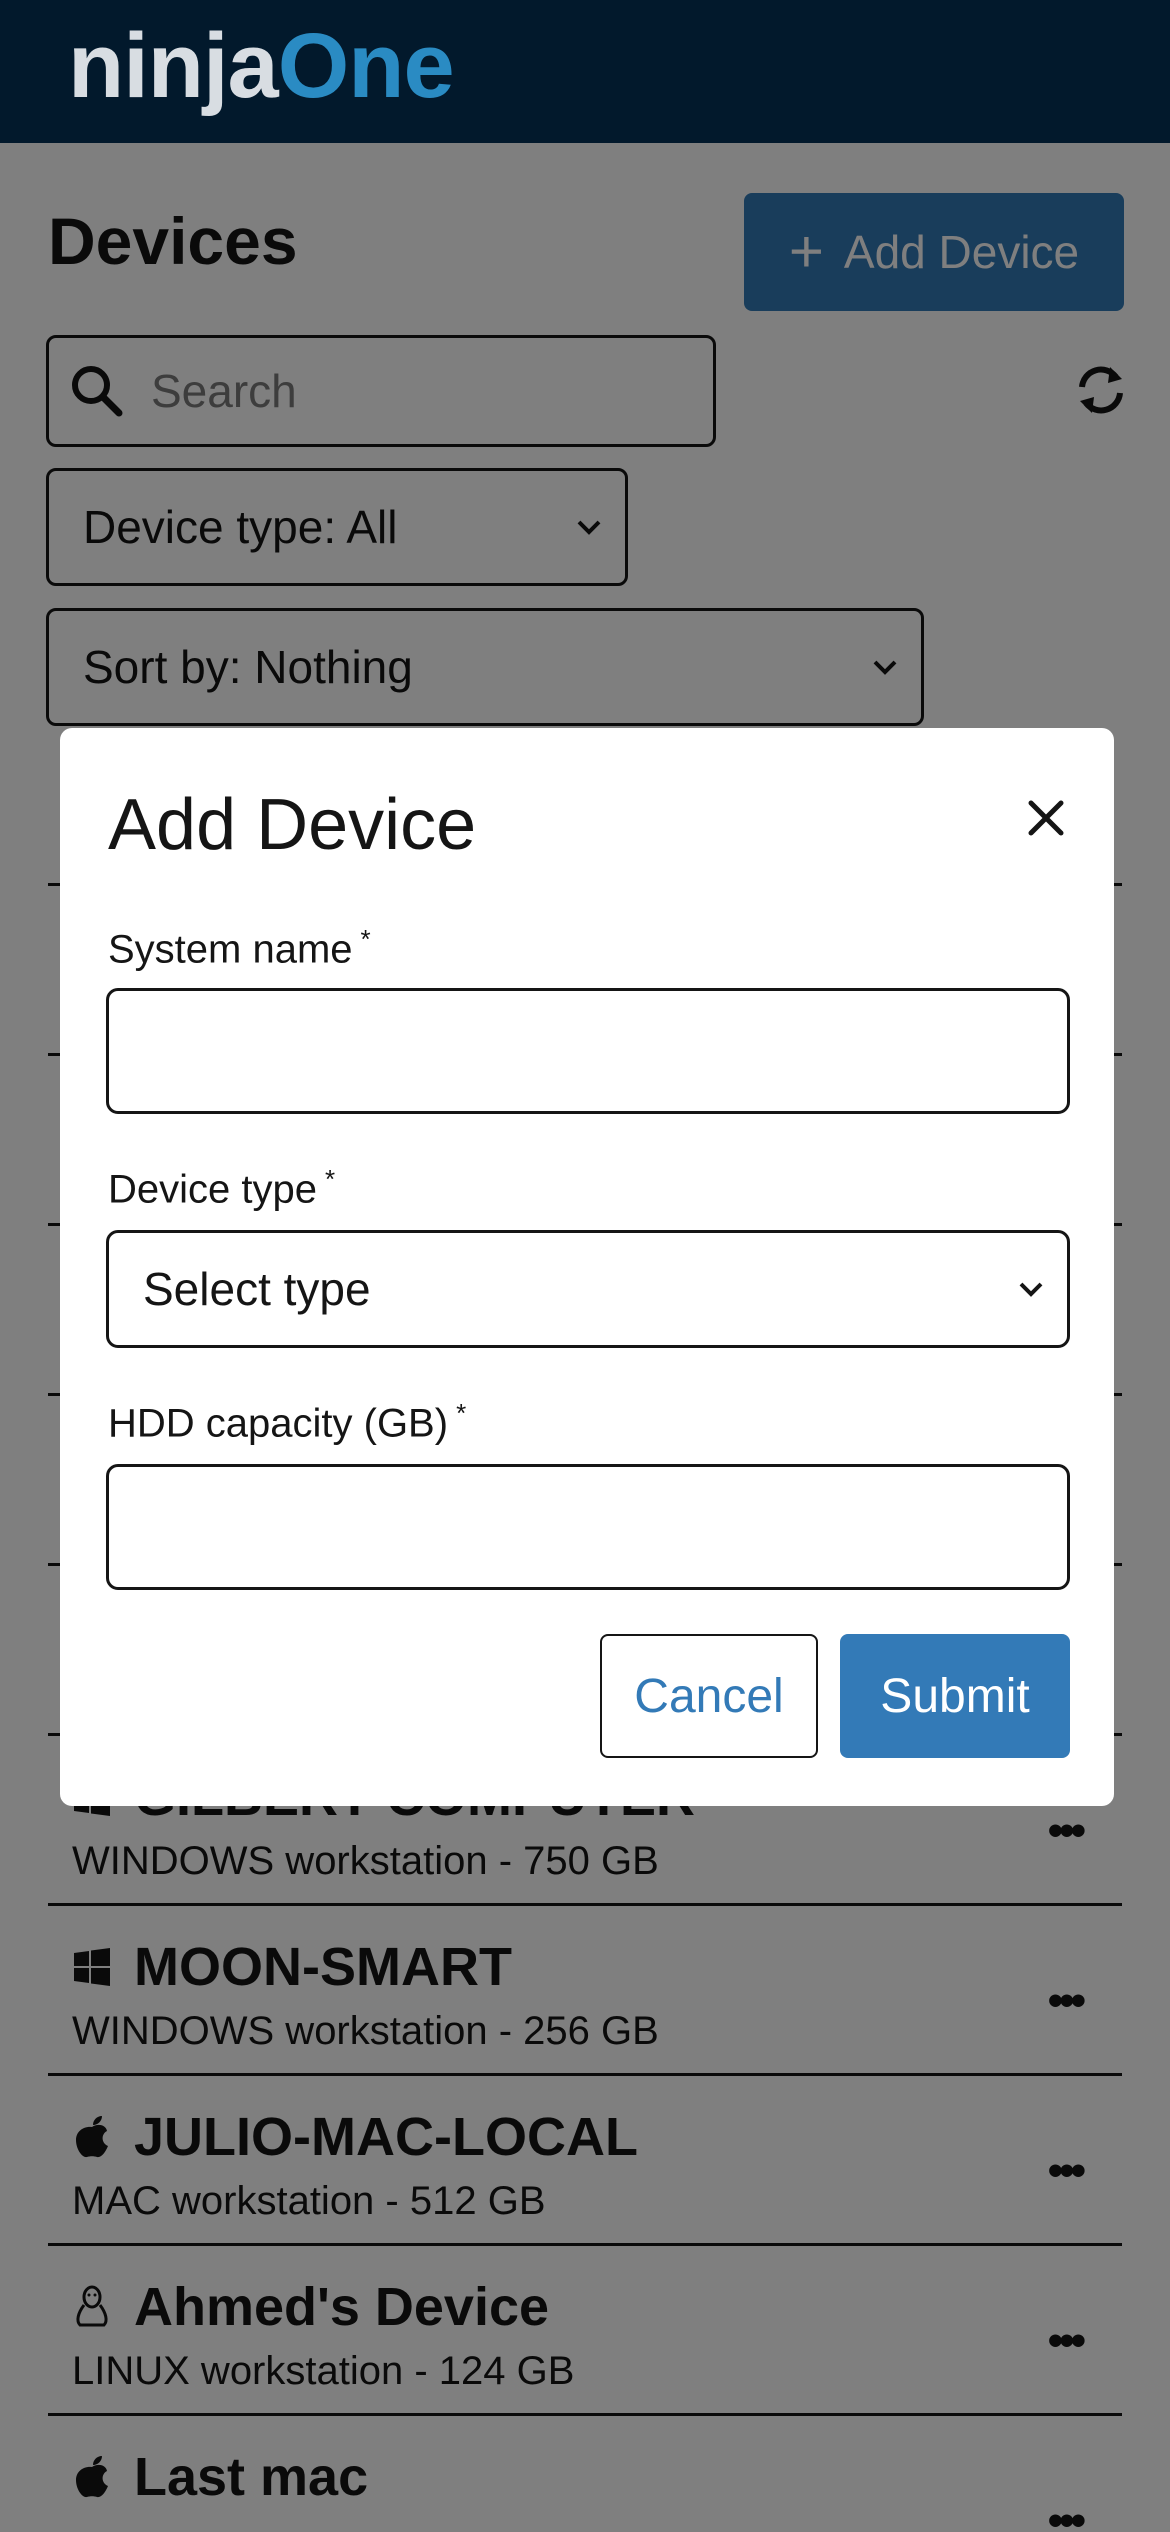 The width and height of the screenshot is (1170, 2532). What do you see at coordinates (585, 71) in the screenshot?
I see `app-header: ninjaOne` at bounding box center [585, 71].